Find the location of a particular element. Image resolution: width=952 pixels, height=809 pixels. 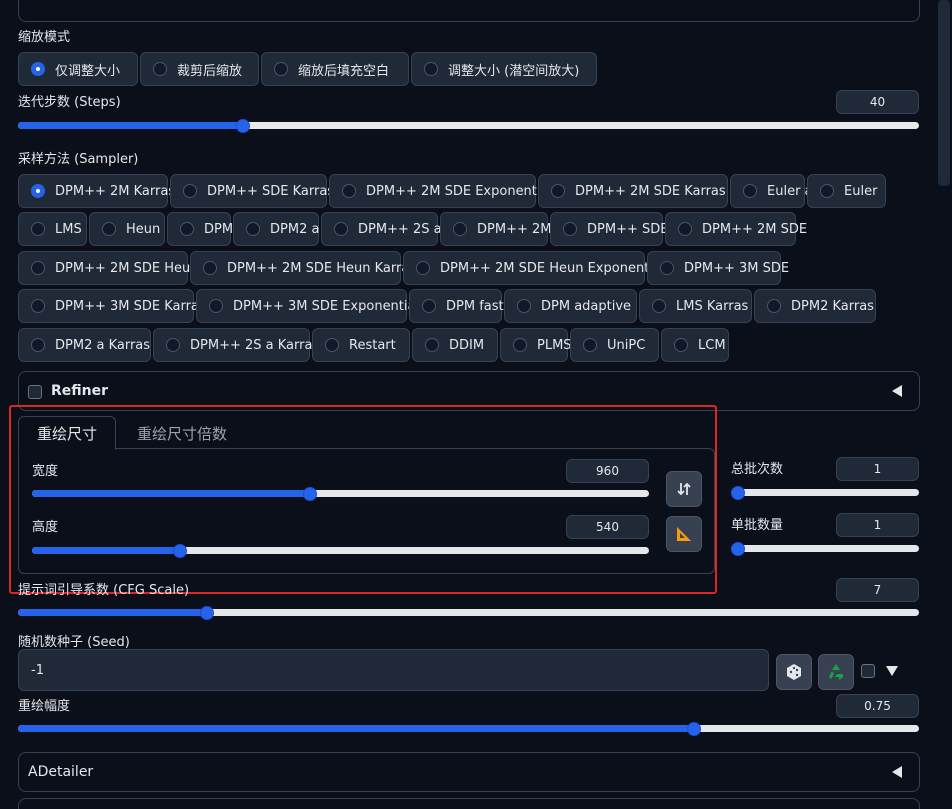

sampler-option: LMS is located at coordinates (52, 229).